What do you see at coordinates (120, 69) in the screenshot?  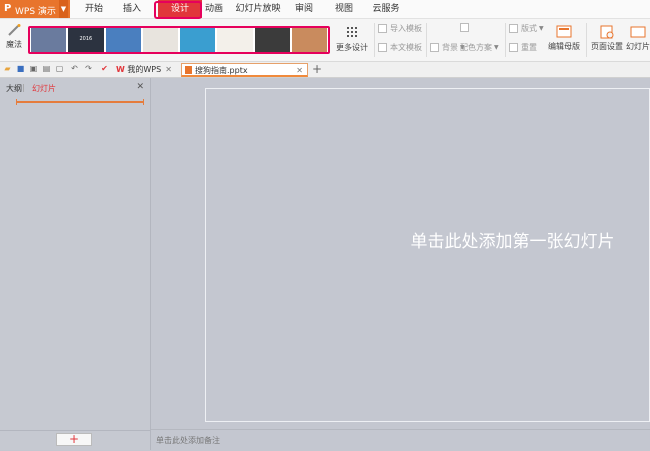 I see `wps-w-icon: W` at bounding box center [120, 69].